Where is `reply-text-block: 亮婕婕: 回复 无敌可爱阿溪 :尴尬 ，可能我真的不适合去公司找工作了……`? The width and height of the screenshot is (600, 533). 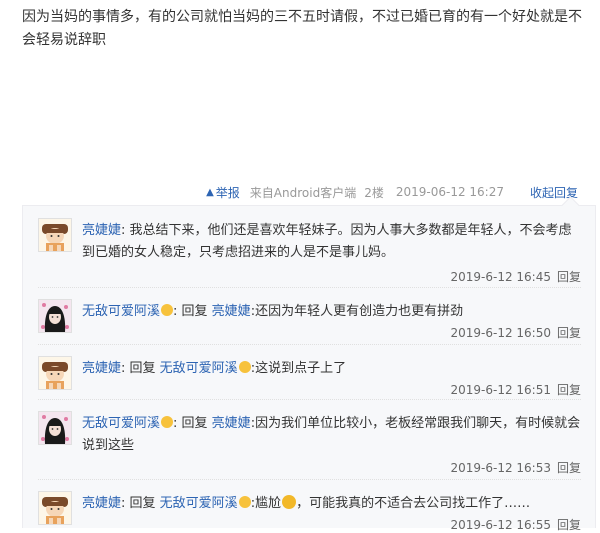 reply-text-block: 亮婕婕: 回复 无敌可爱阿溪 :尴尬 ，可能我真的不适合去公司找工作了…… is located at coordinates (331, 504).